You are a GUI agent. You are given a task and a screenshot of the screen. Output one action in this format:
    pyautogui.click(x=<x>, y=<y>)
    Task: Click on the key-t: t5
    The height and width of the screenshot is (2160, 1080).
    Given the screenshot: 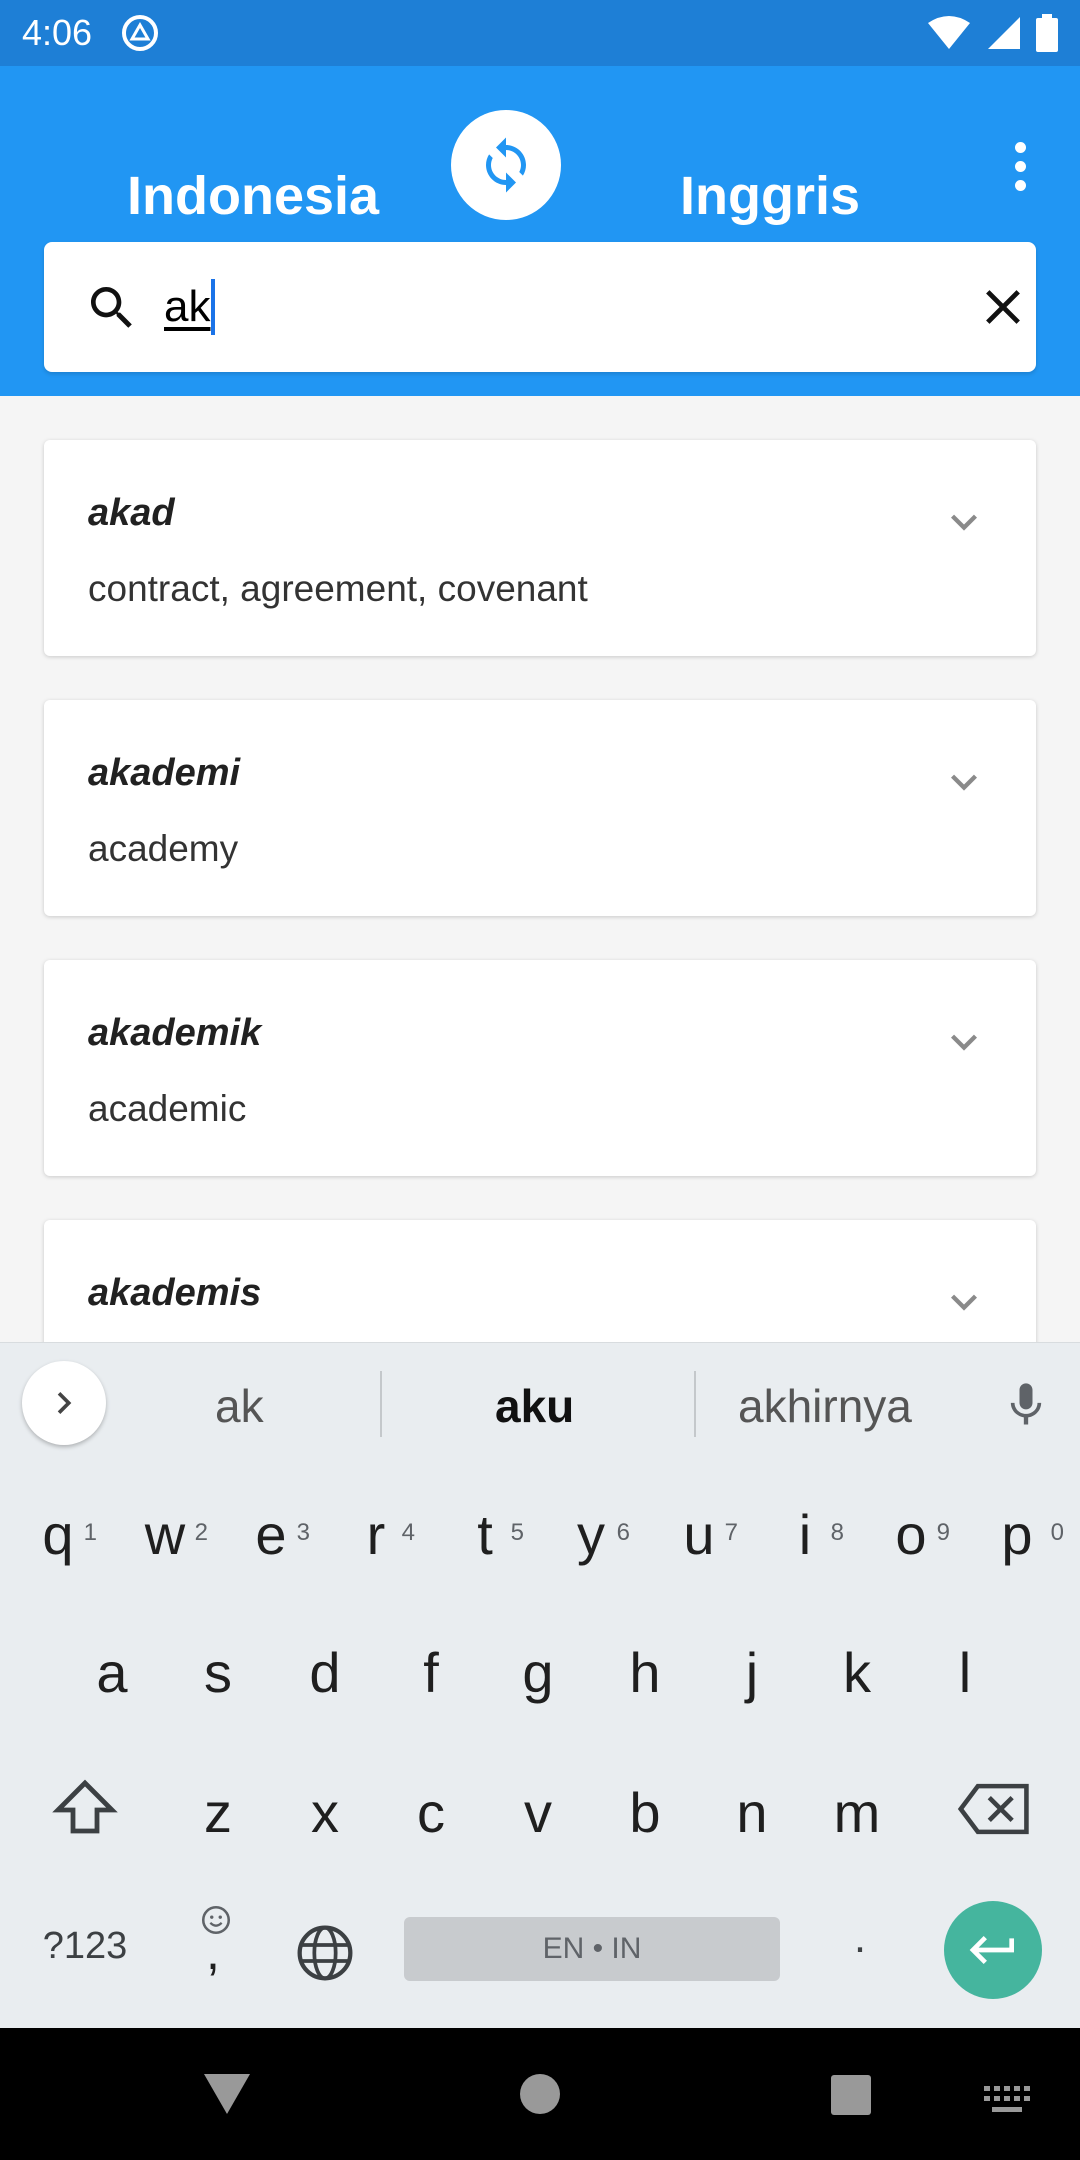 What is the action you would take?
    pyautogui.click(x=485, y=1535)
    